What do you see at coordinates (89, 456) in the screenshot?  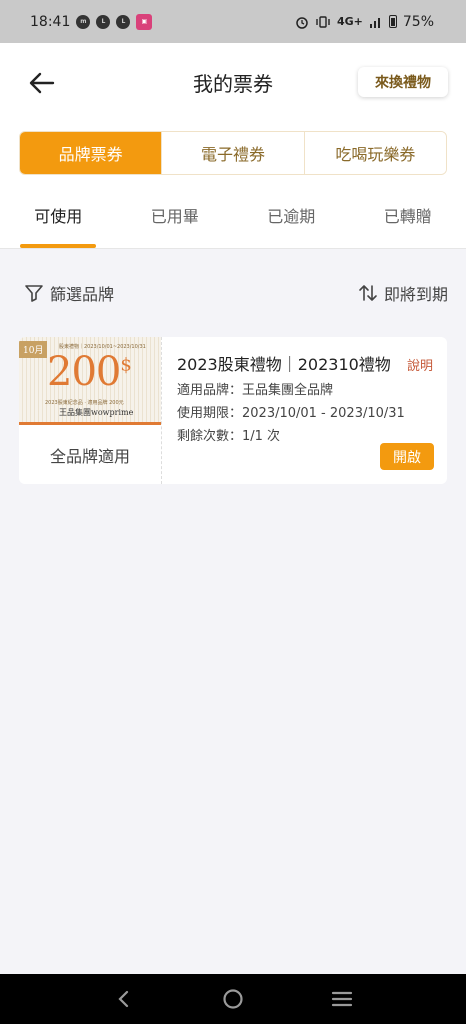 I see `coupon-applicable-label: 全品牌適用` at bounding box center [89, 456].